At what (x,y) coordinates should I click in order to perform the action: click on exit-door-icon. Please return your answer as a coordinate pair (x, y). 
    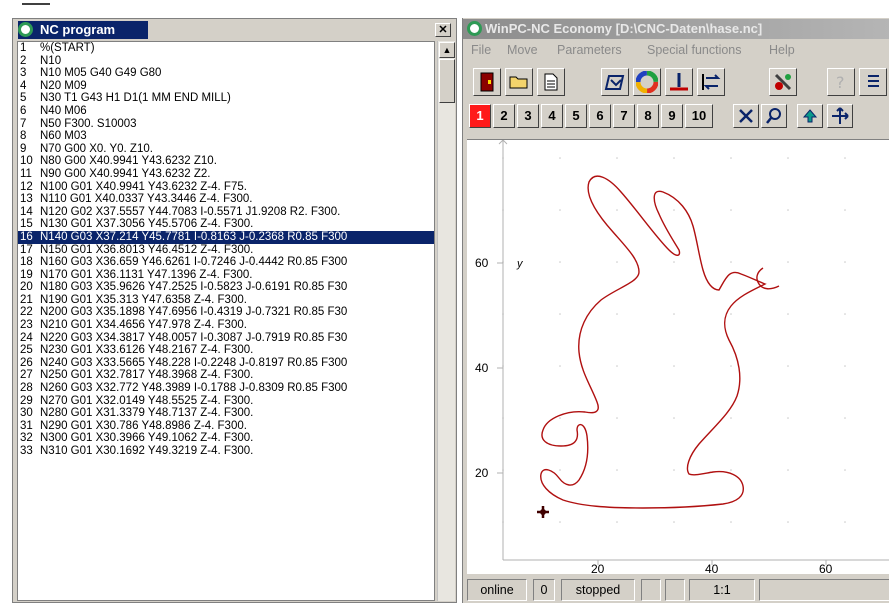
    Looking at the image, I should click on (487, 82).